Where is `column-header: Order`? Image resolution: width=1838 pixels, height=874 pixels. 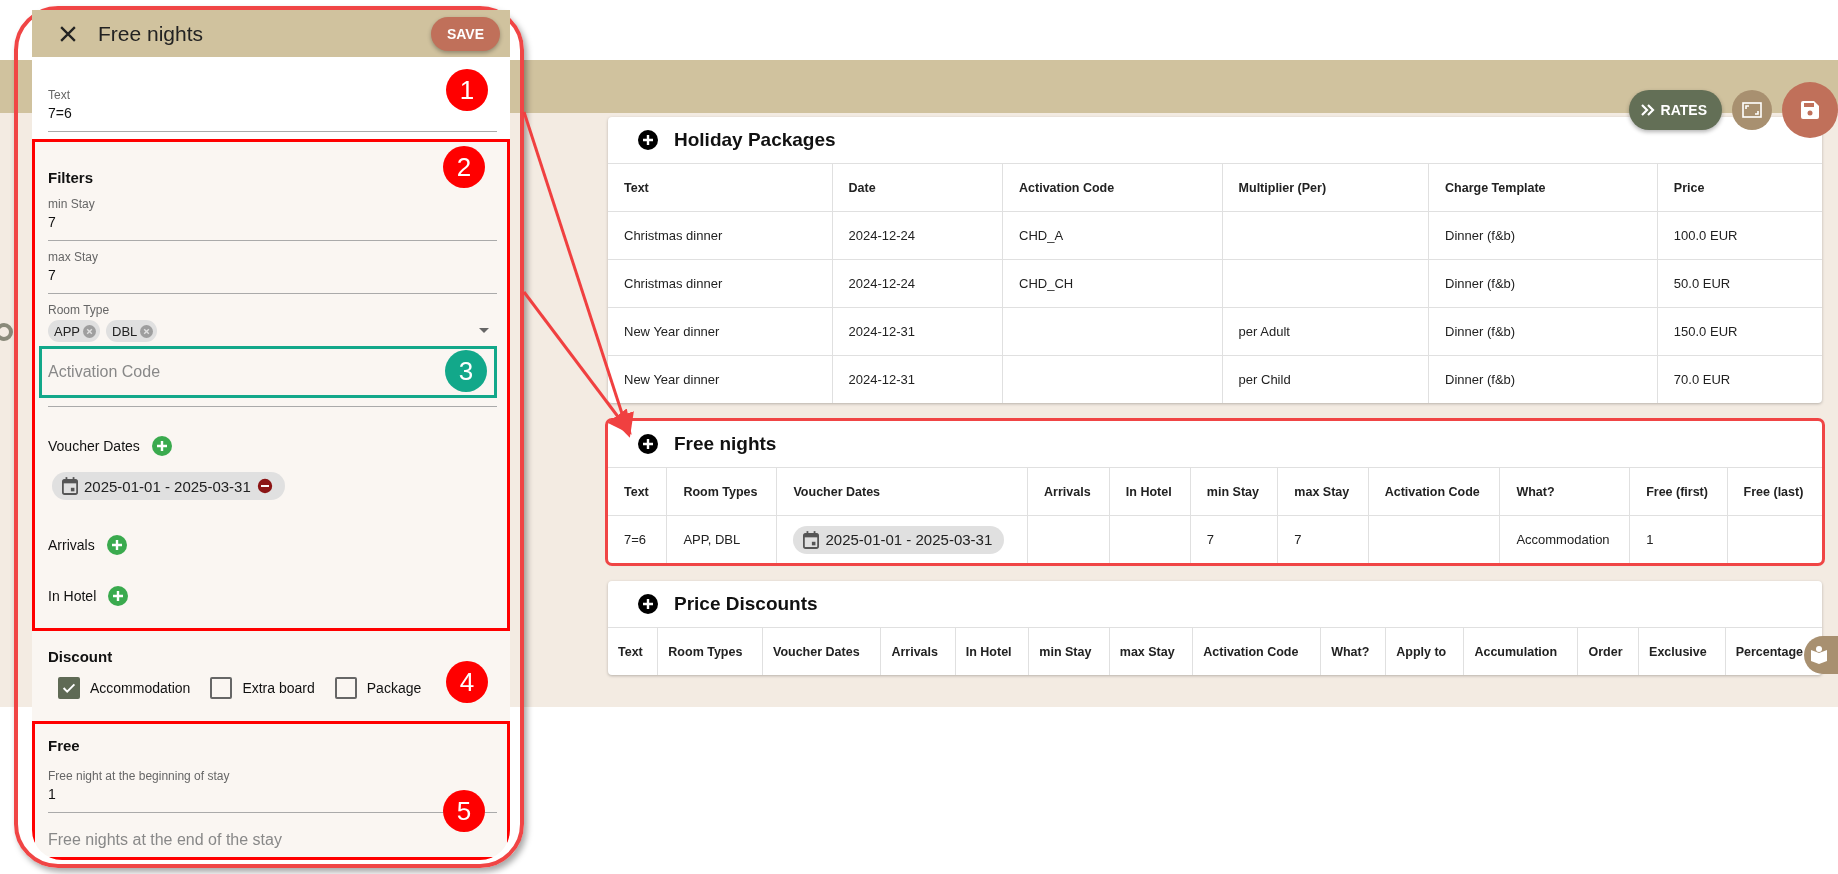
column-header: Order is located at coordinates (1608, 651).